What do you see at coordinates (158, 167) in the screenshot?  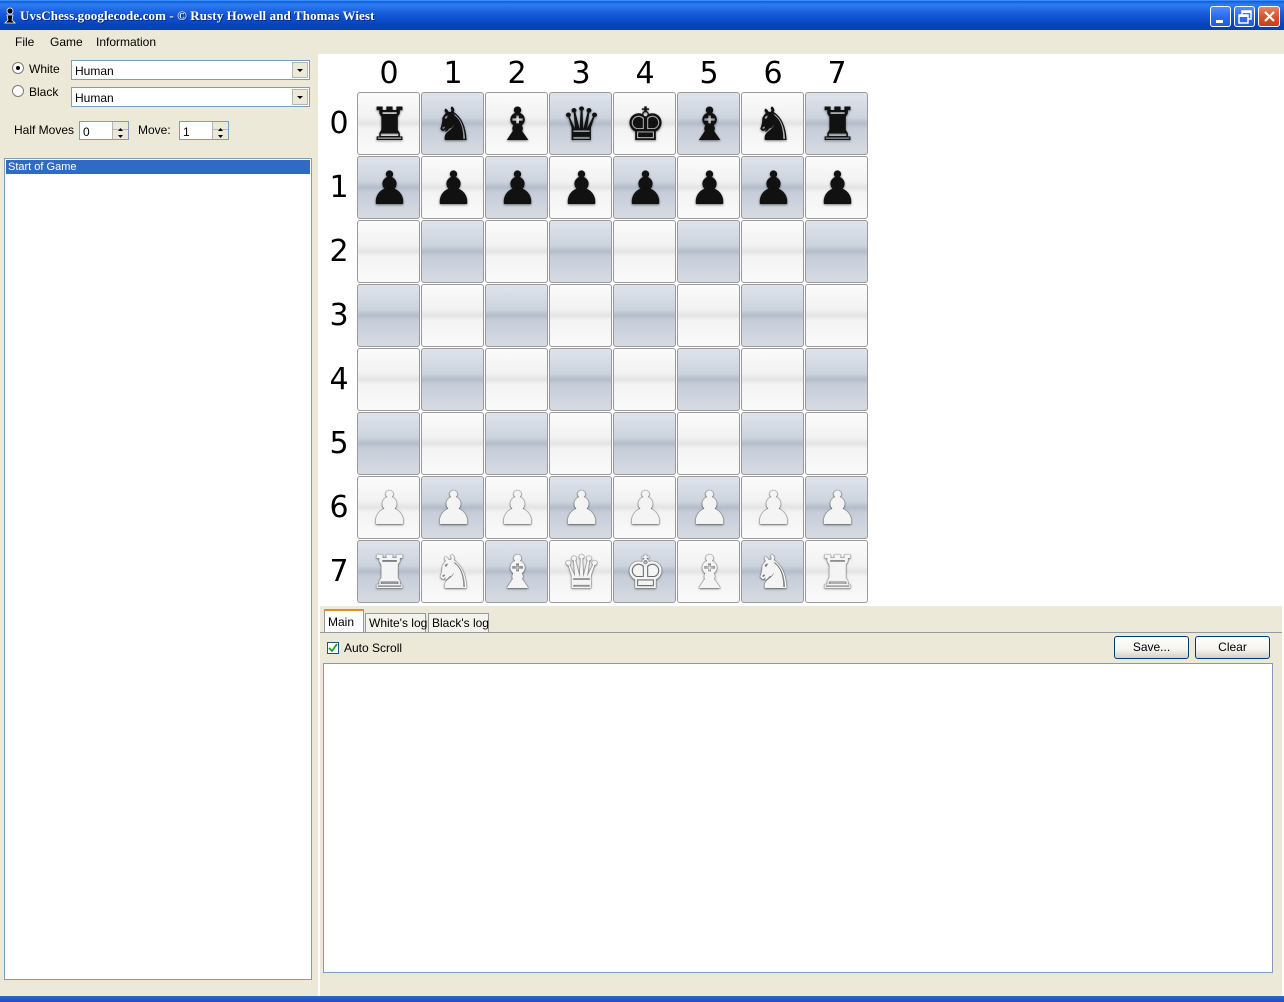 I see `list-item: Start of Game` at bounding box center [158, 167].